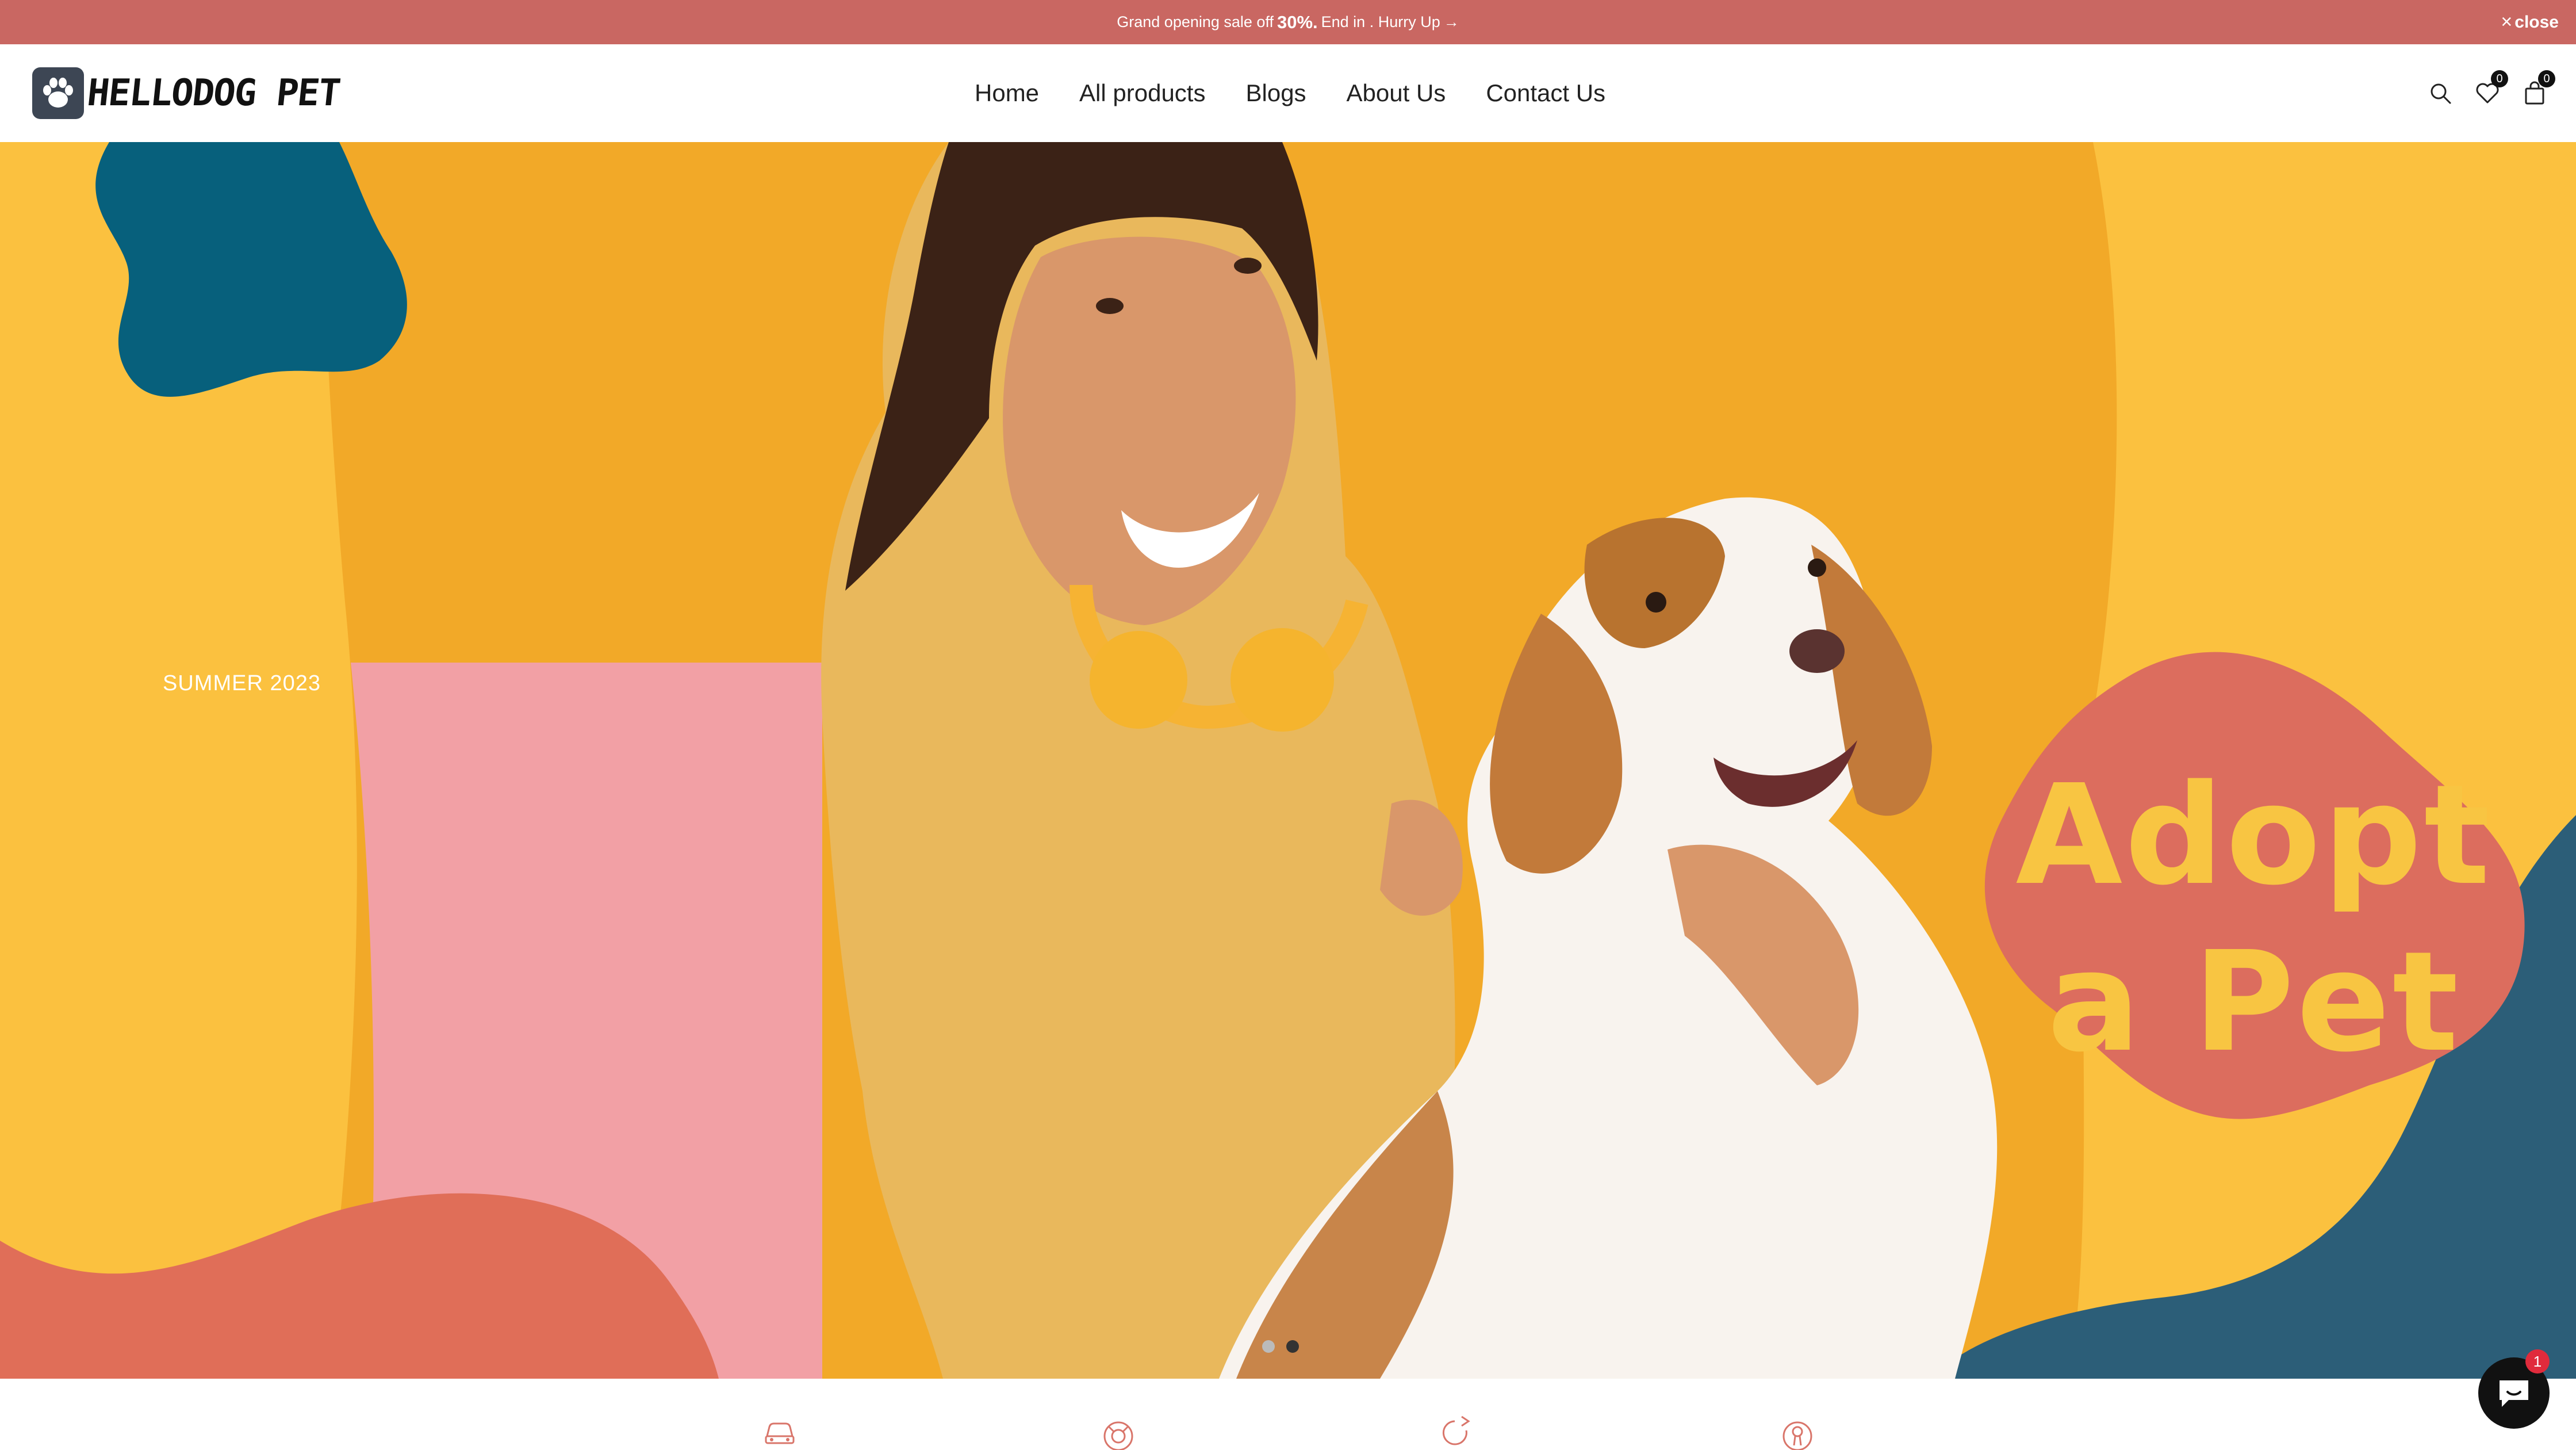  I want to click on announcement-close-button: × close, so click(2530, 22).